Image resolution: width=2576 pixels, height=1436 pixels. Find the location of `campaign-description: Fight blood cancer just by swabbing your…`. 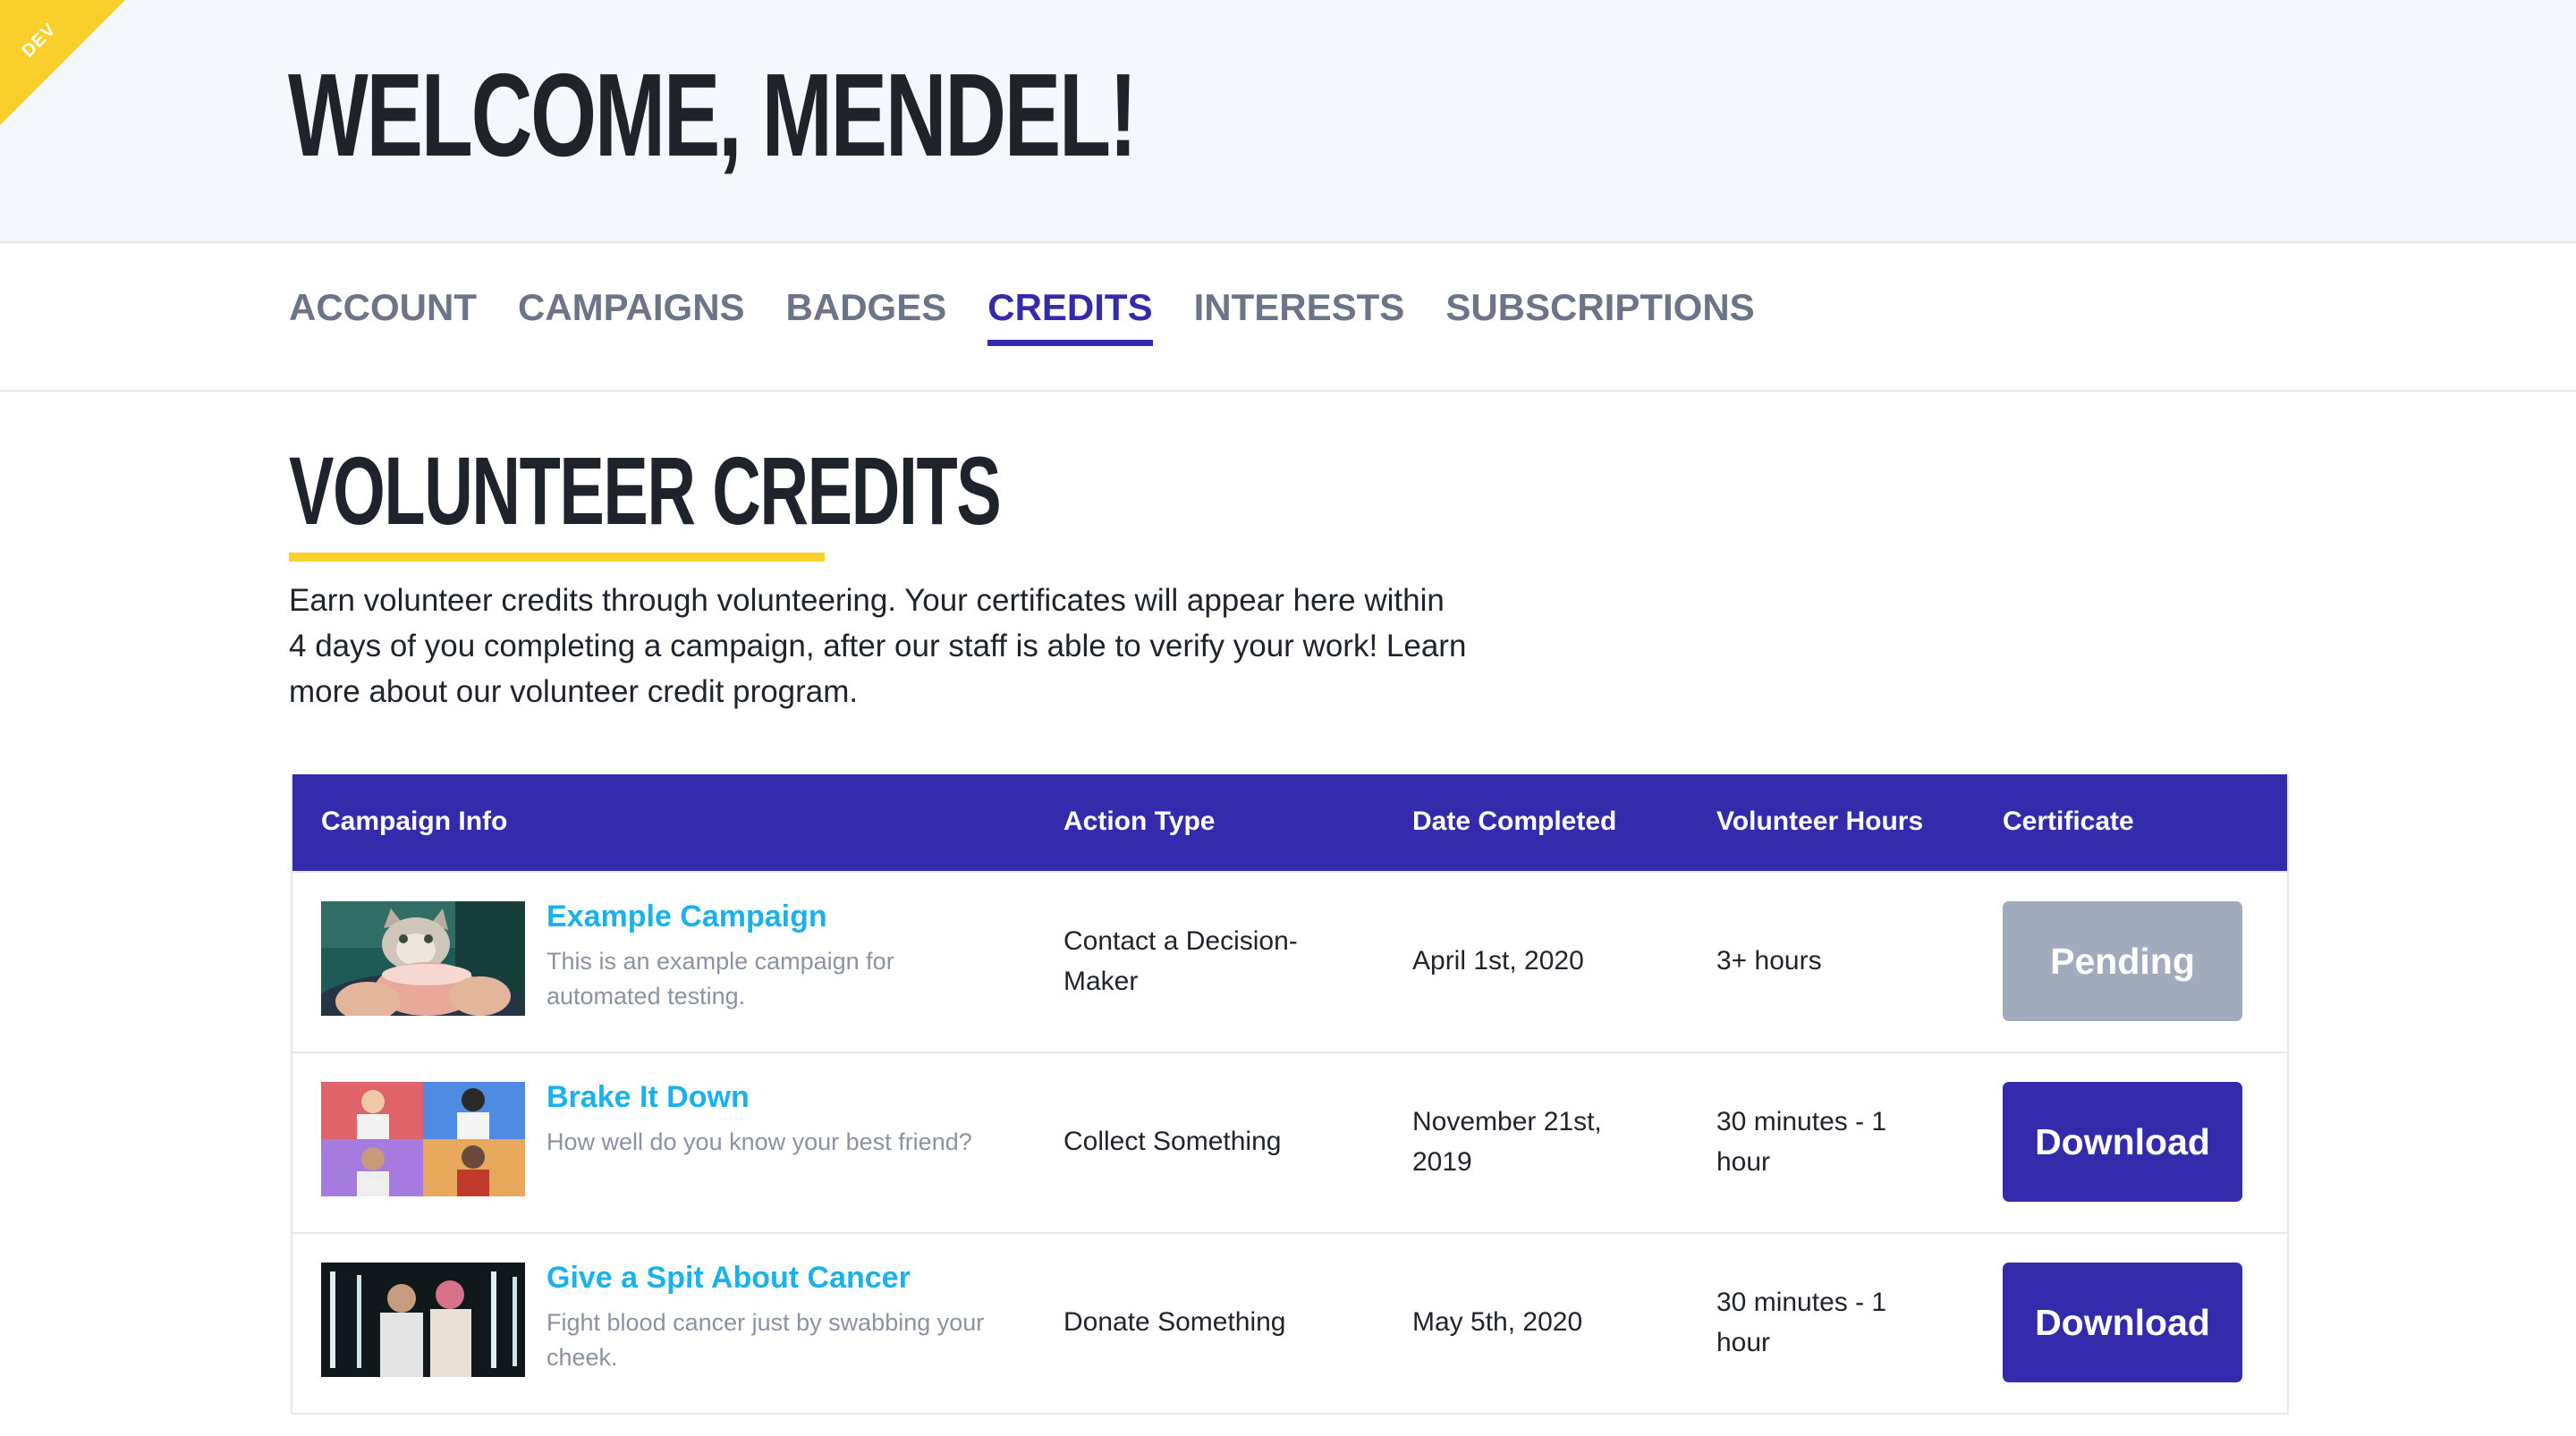

campaign-description: Fight blood cancer just by swabbing your… is located at coordinates (766, 1340).